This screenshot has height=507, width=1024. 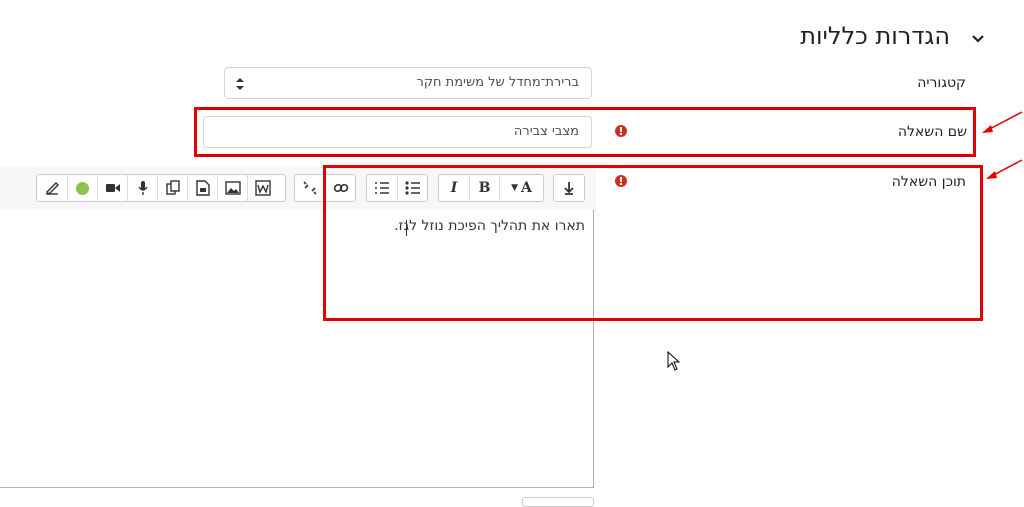 What do you see at coordinates (82, 188) in the screenshot?
I see `emoji-icon` at bounding box center [82, 188].